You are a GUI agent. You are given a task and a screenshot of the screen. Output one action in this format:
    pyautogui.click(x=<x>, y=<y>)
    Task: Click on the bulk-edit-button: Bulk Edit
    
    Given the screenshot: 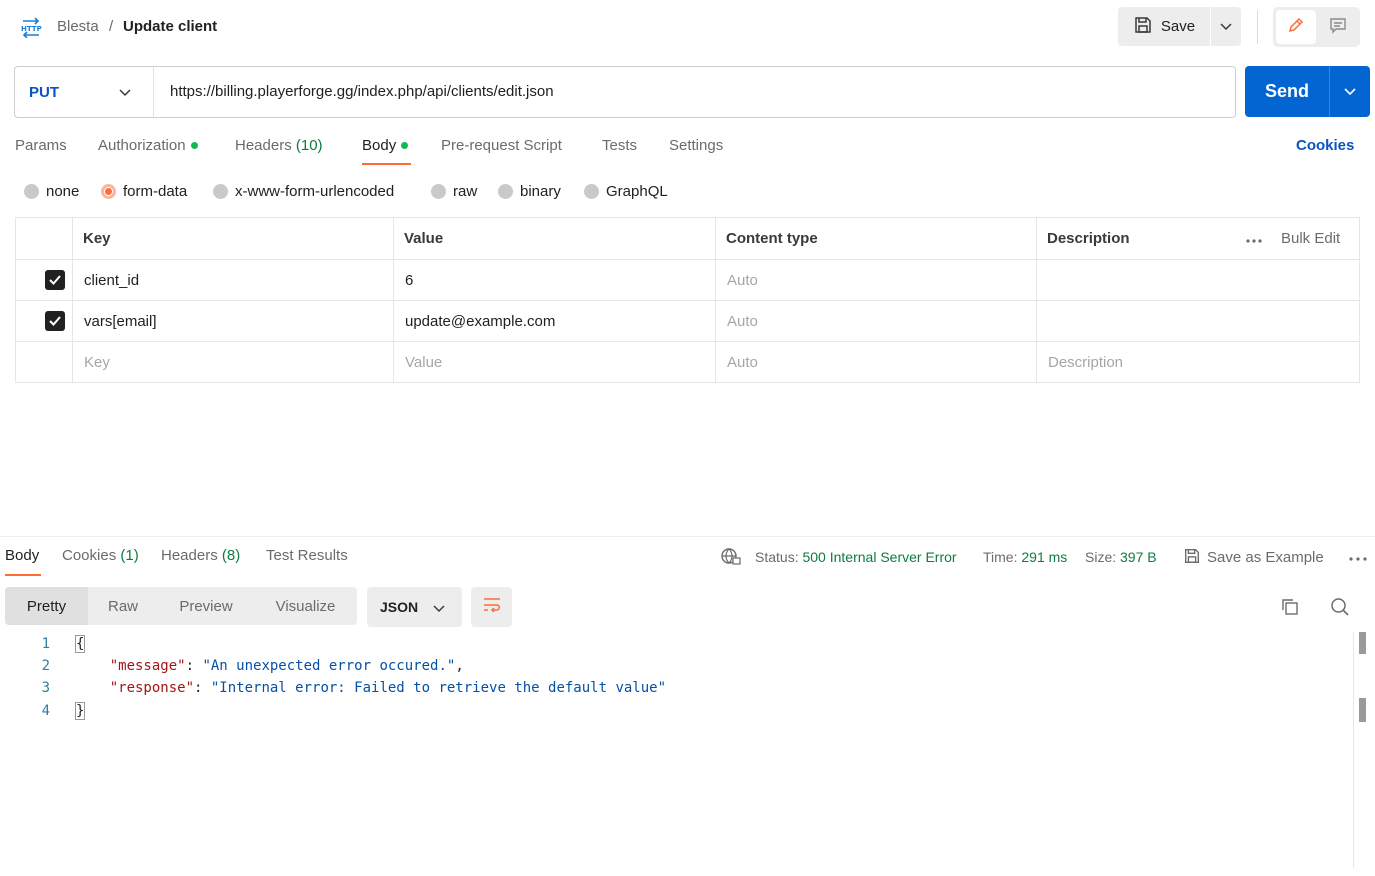 What is the action you would take?
    pyautogui.click(x=1310, y=238)
    